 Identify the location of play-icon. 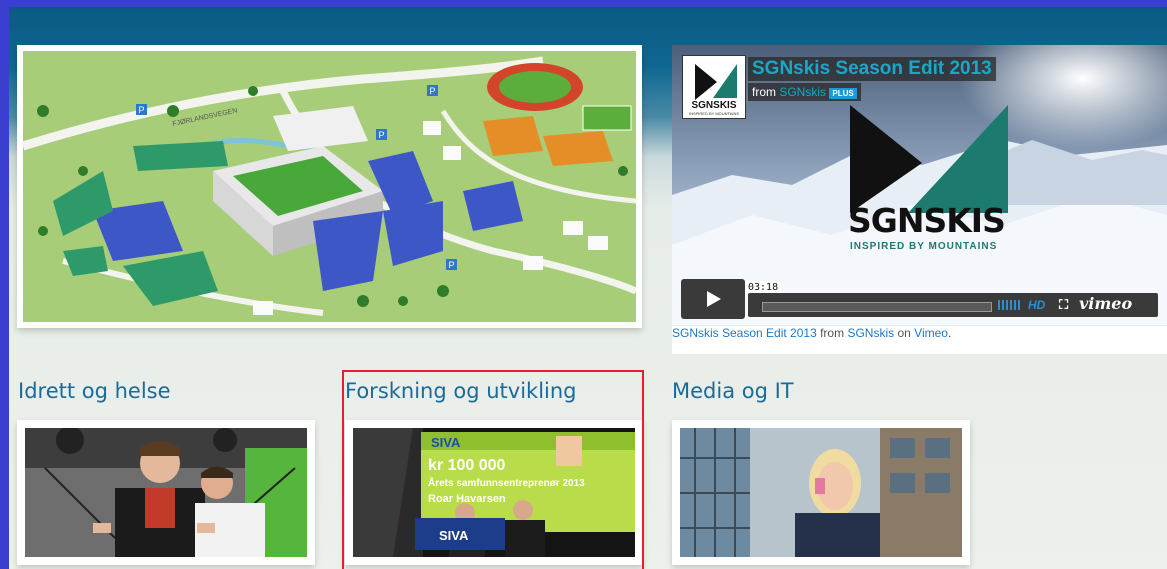
(714, 299).